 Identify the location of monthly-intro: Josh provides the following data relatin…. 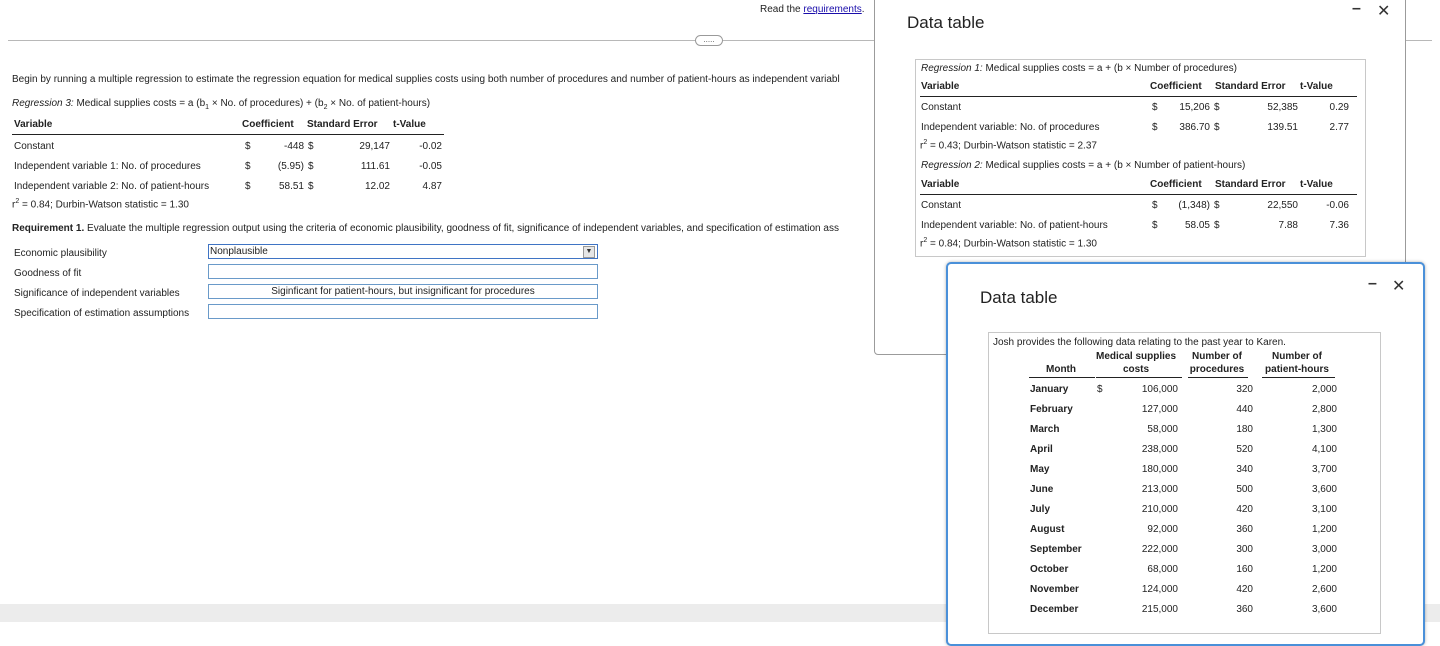
(1139, 342).